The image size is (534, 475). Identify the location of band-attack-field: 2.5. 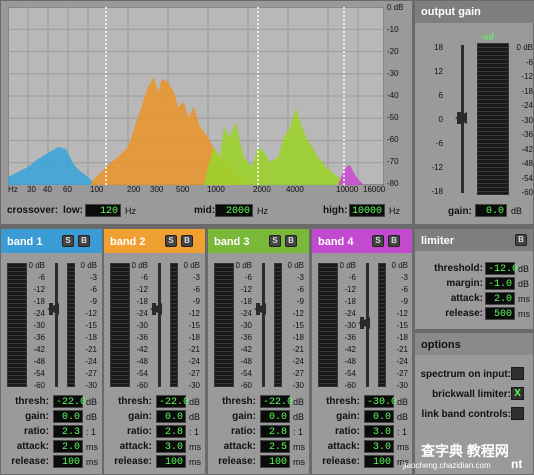
(275, 446).